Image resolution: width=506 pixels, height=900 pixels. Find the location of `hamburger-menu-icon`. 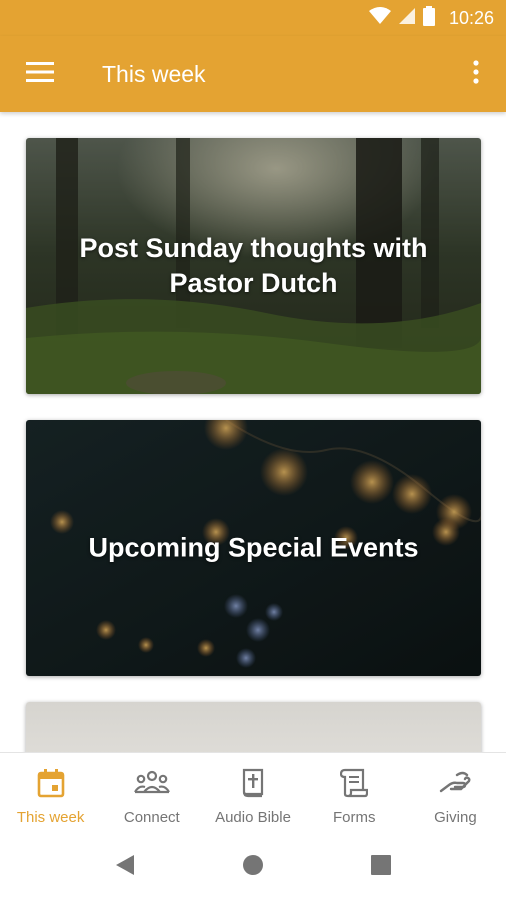

hamburger-menu-icon is located at coordinates (40, 74).